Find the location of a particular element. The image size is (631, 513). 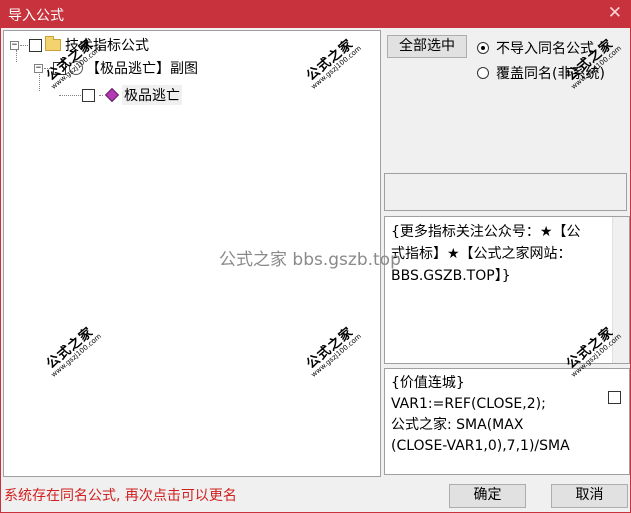

dialog-title: 导入公式 is located at coordinates (36, 16).